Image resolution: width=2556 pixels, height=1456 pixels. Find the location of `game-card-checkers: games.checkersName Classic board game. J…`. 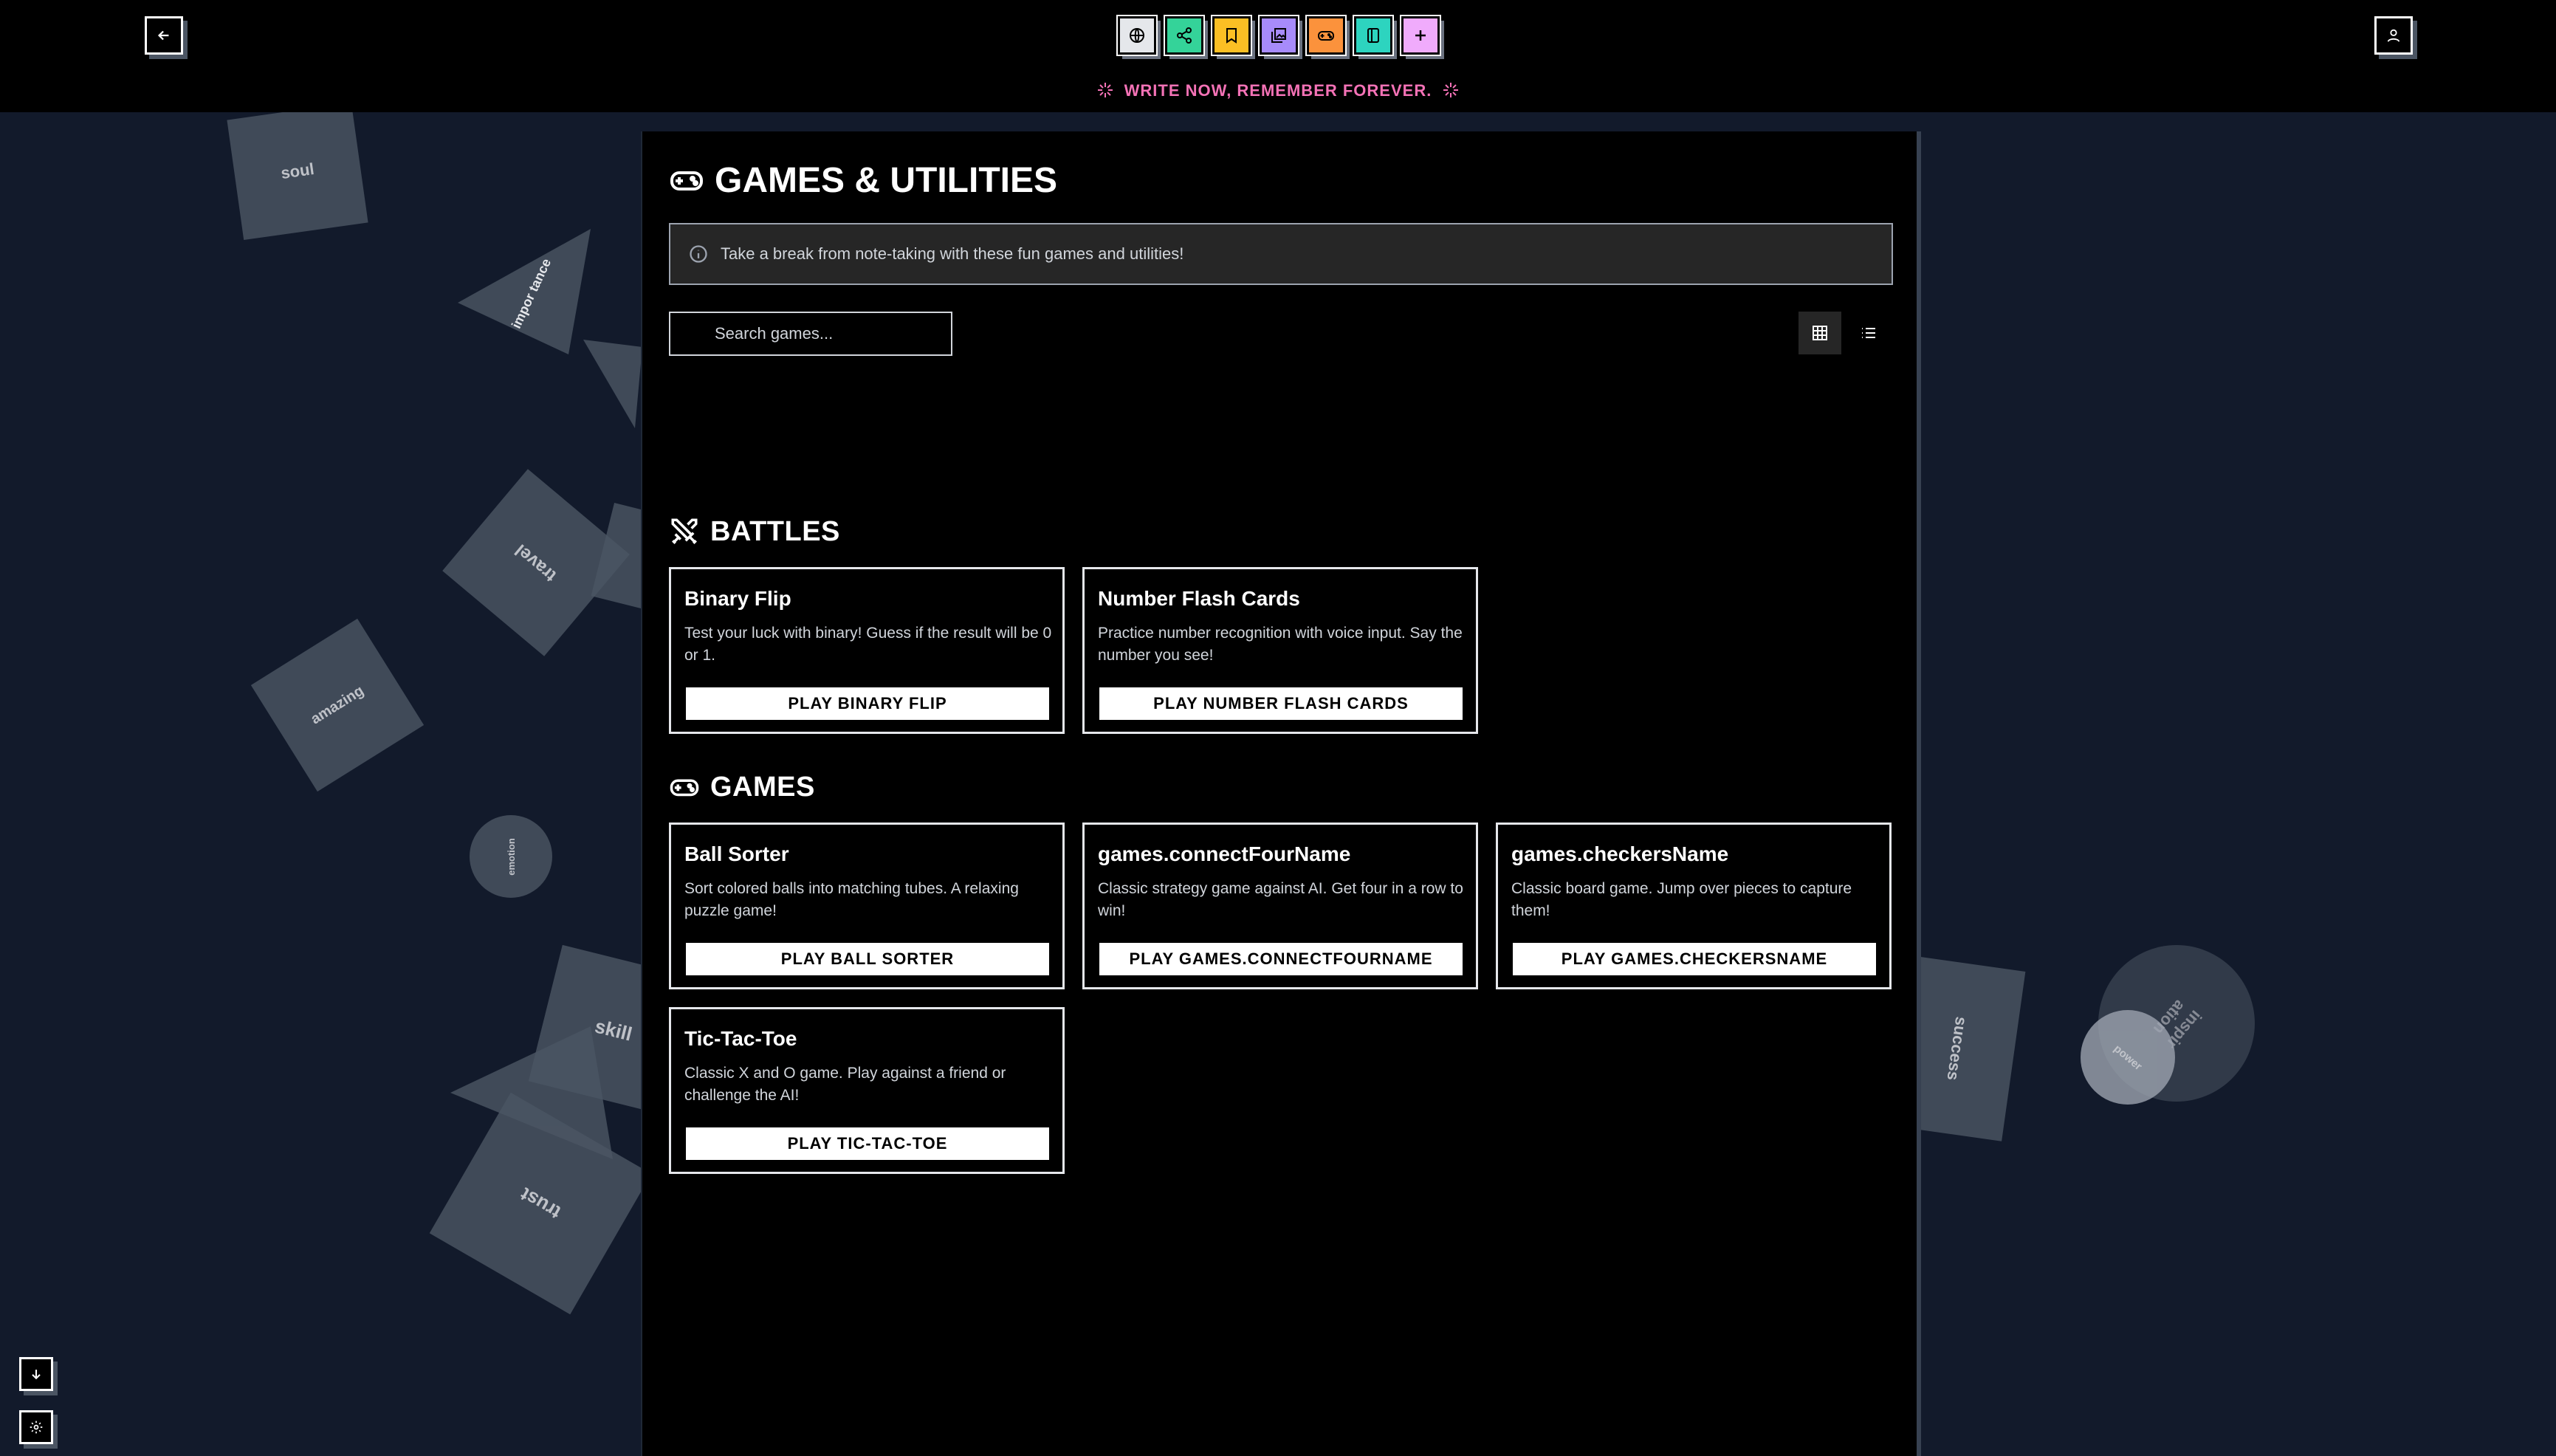

game-card-checkers: games.checkersName Classic board game. J… is located at coordinates (1694, 906).